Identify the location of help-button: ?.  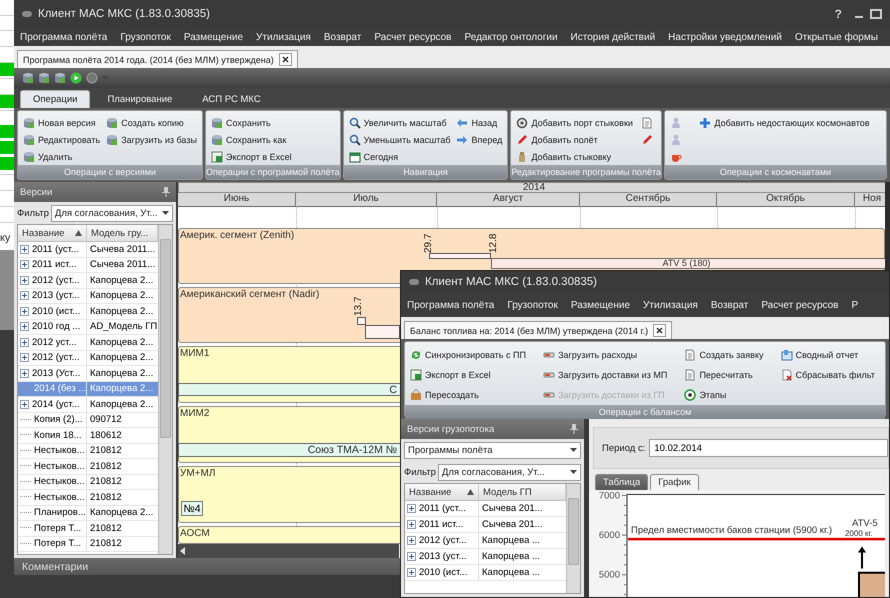
(838, 14).